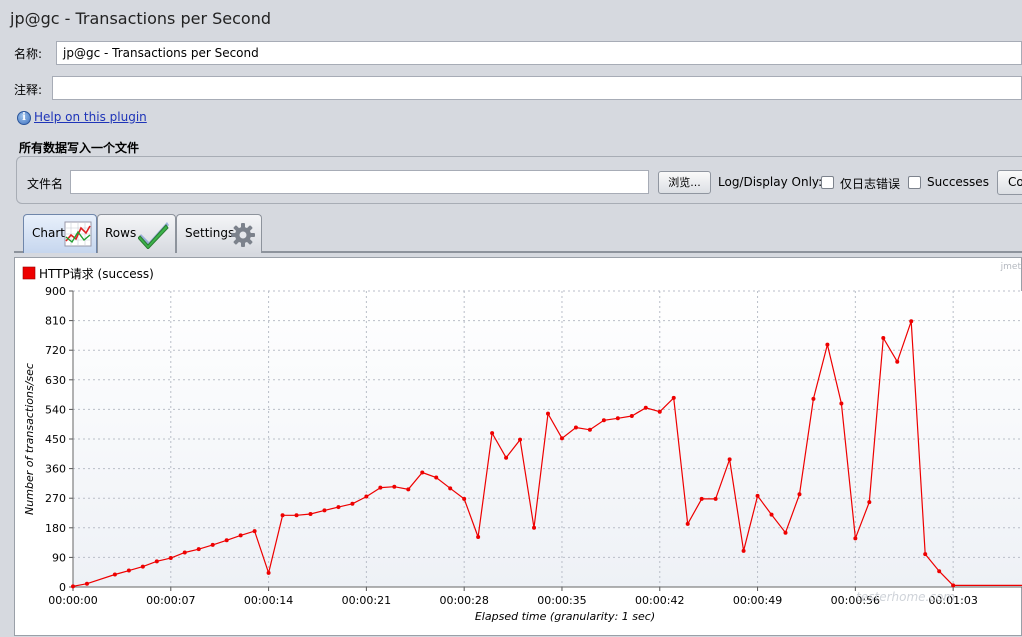 The width and height of the screenshot is (1022, 637). Describe the element at coordinates (55, 291) in the screenshot. I see `y-tick-label: 900` at that location.